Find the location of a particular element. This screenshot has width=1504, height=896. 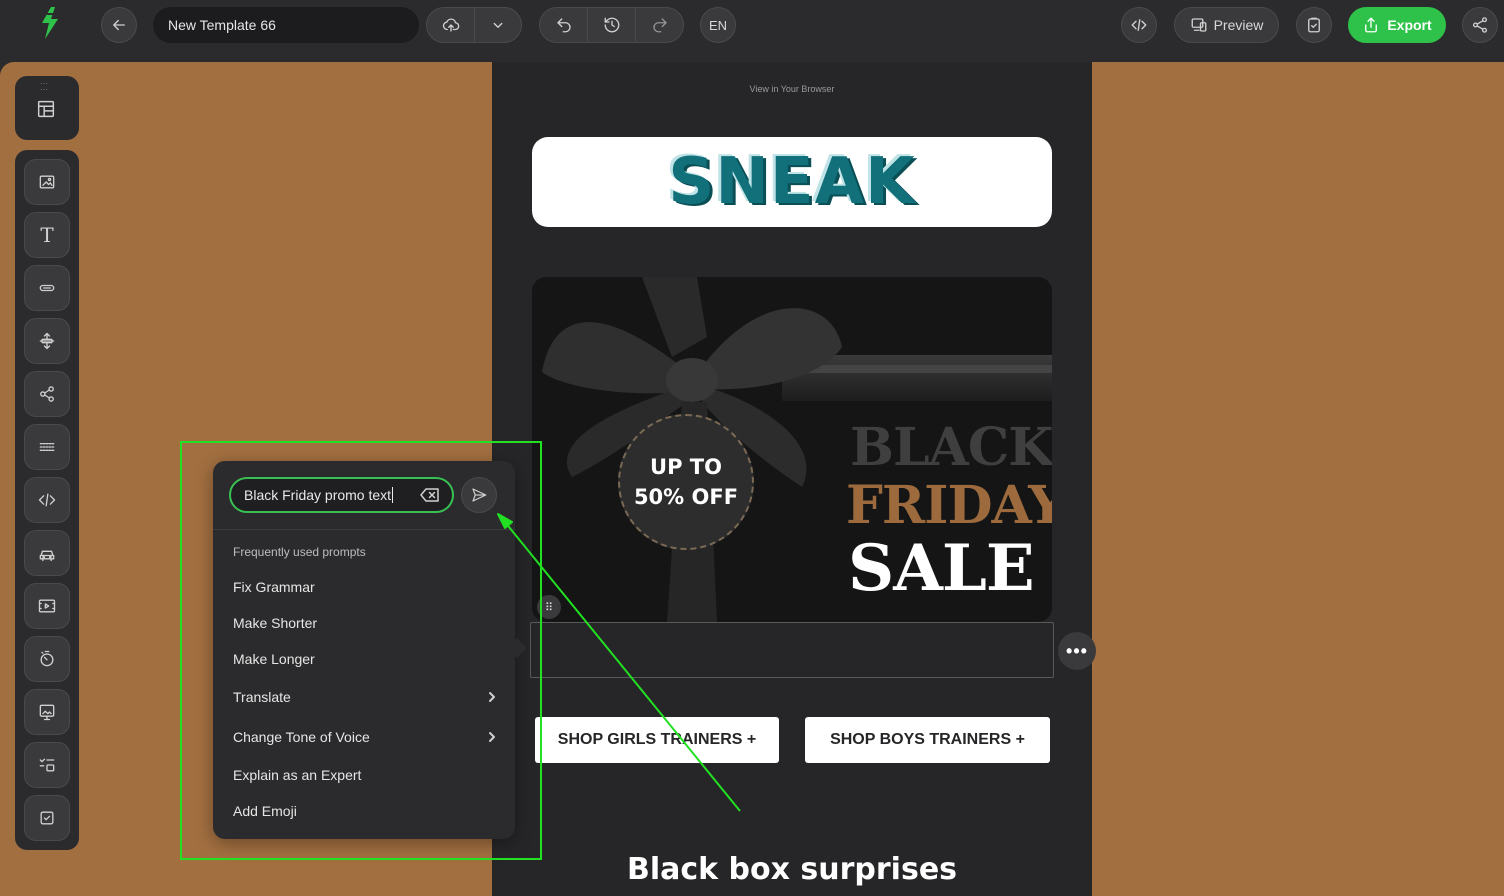

history-button is located at coordinates (612, 25).